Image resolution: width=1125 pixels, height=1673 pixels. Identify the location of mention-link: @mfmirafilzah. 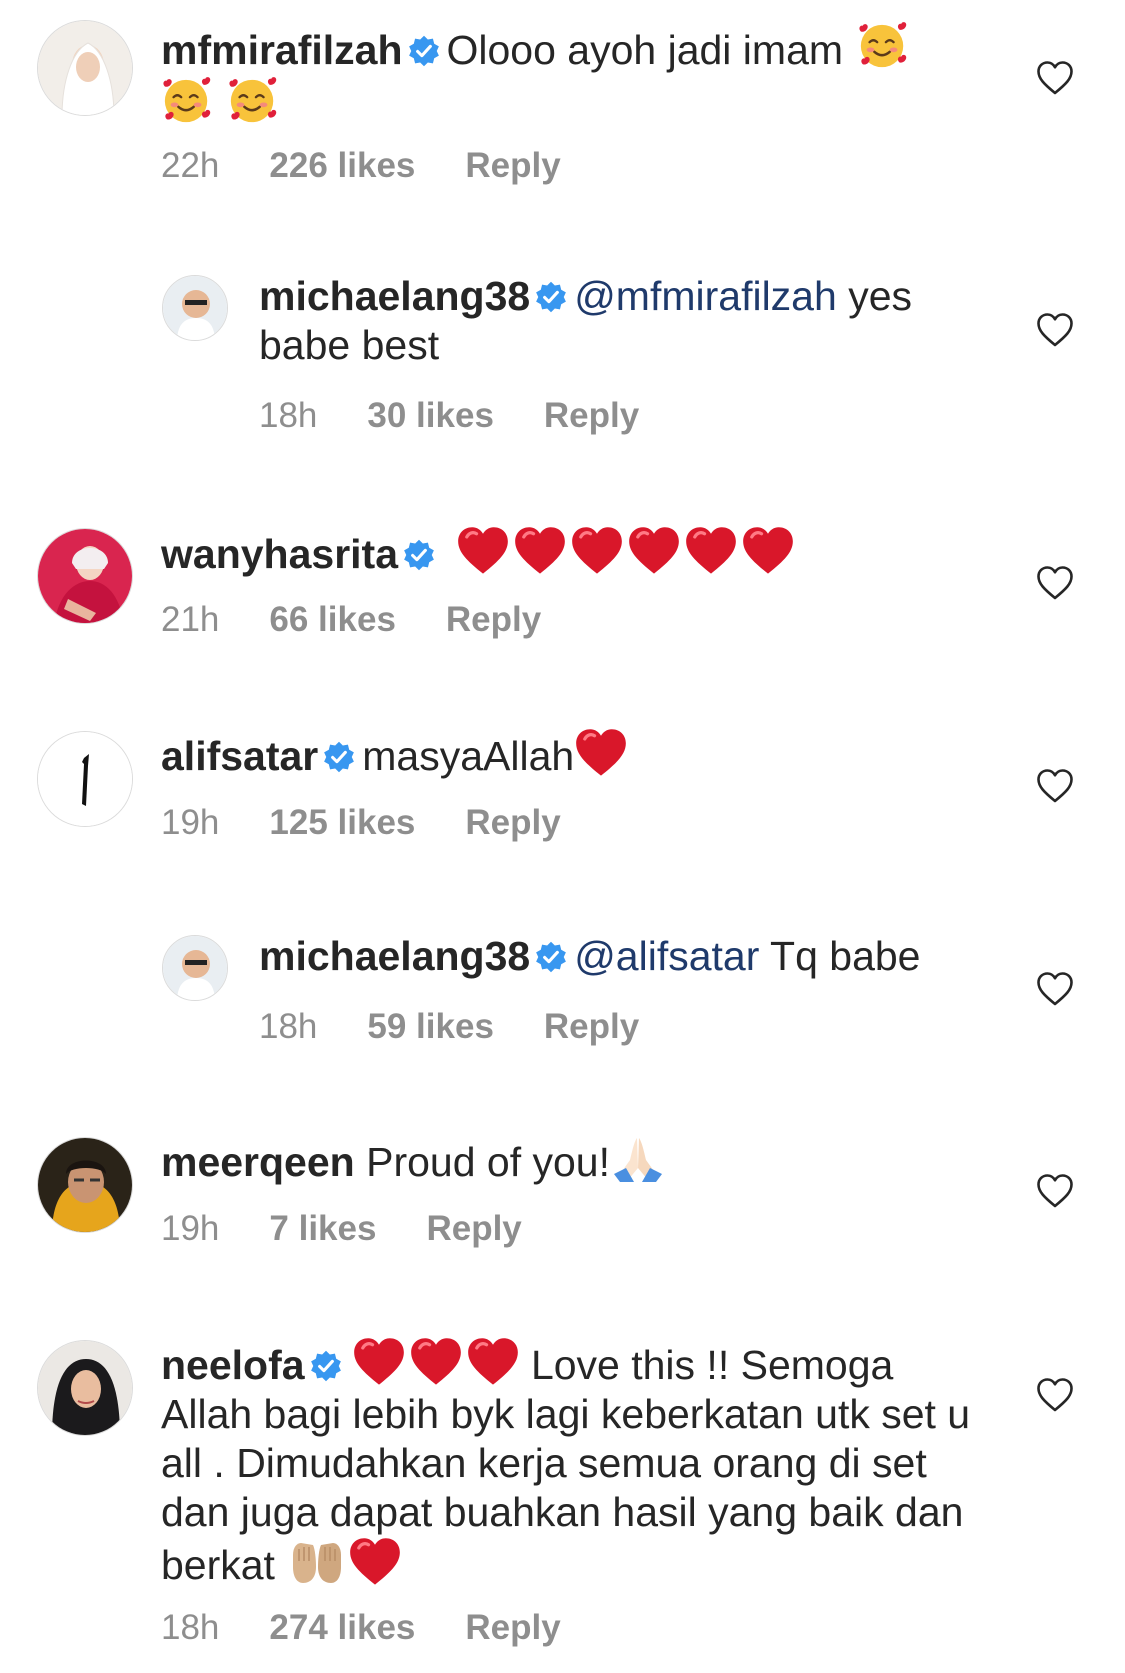
(705, 296).